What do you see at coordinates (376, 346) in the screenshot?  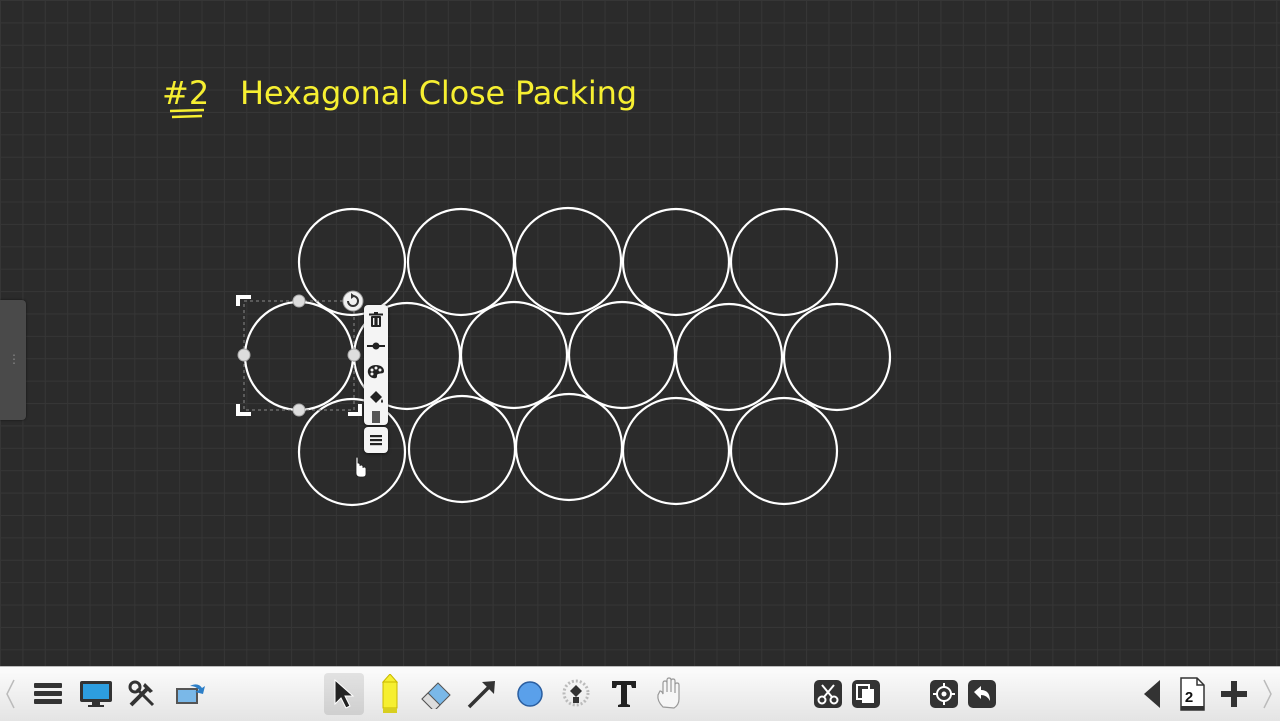 I see `line-style-icon` at bounding box center [376, 346].